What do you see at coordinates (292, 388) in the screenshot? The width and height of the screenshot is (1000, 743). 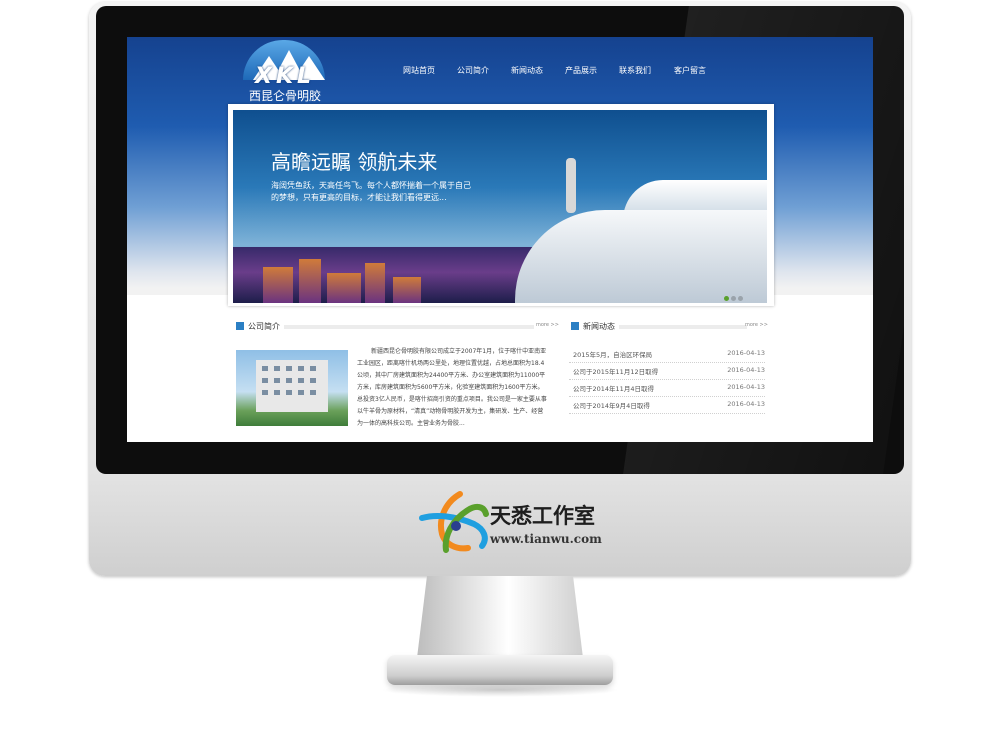 I see `company-building-image` at bounding box center [292, 388].